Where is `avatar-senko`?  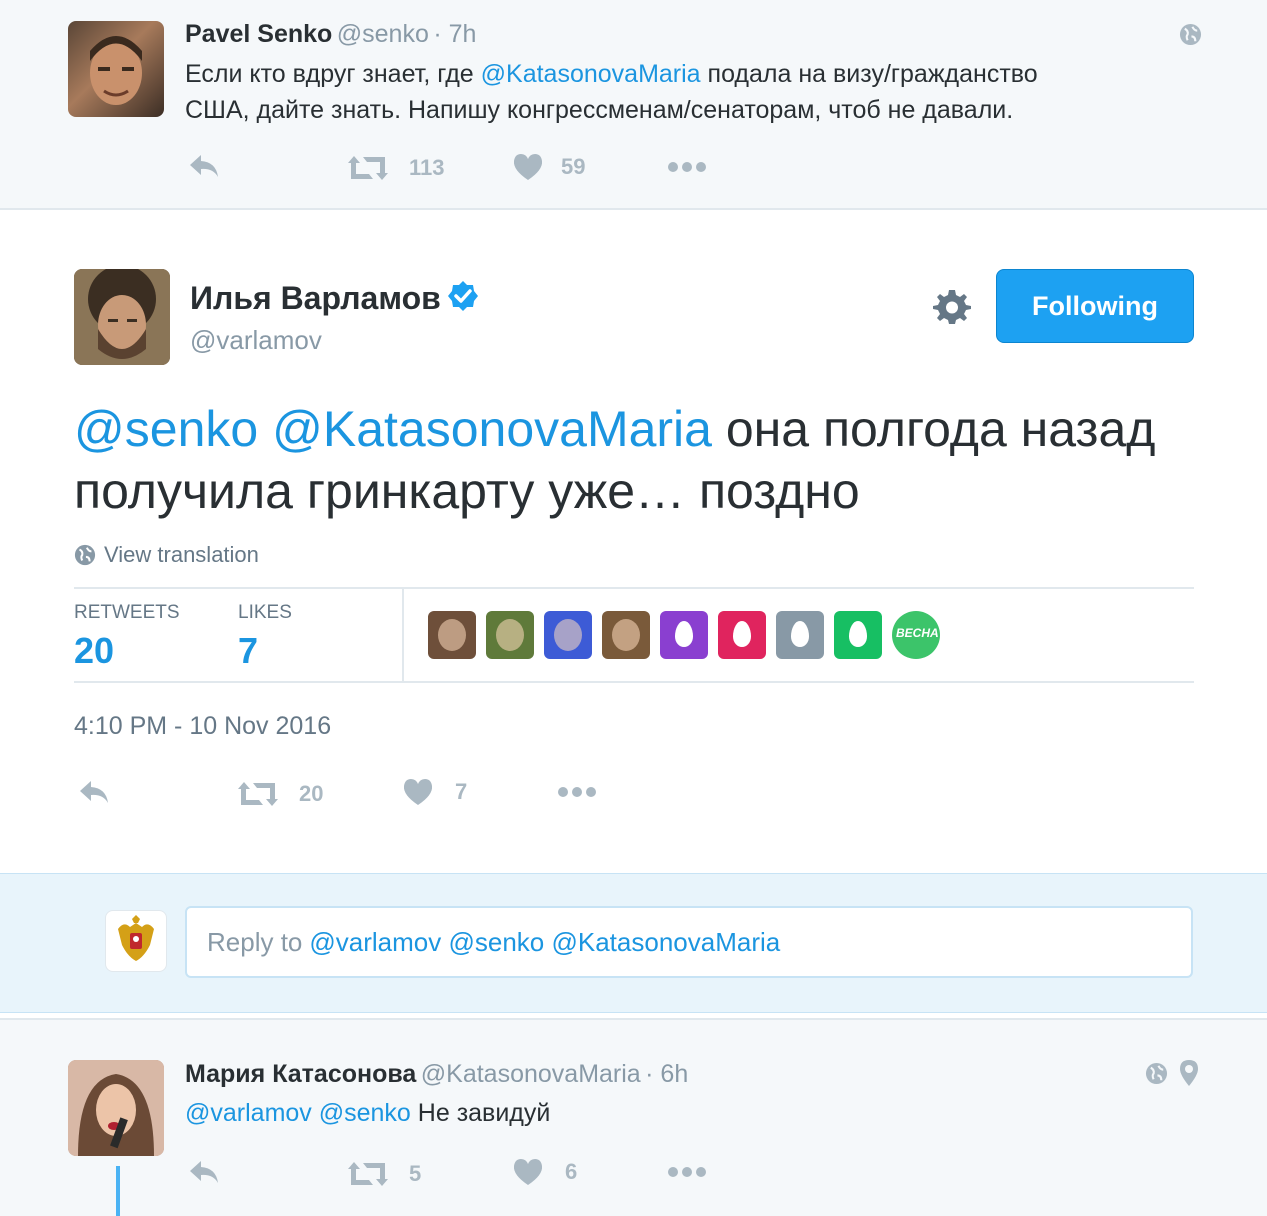 avatar-senko is located at coordinates (116, 69).